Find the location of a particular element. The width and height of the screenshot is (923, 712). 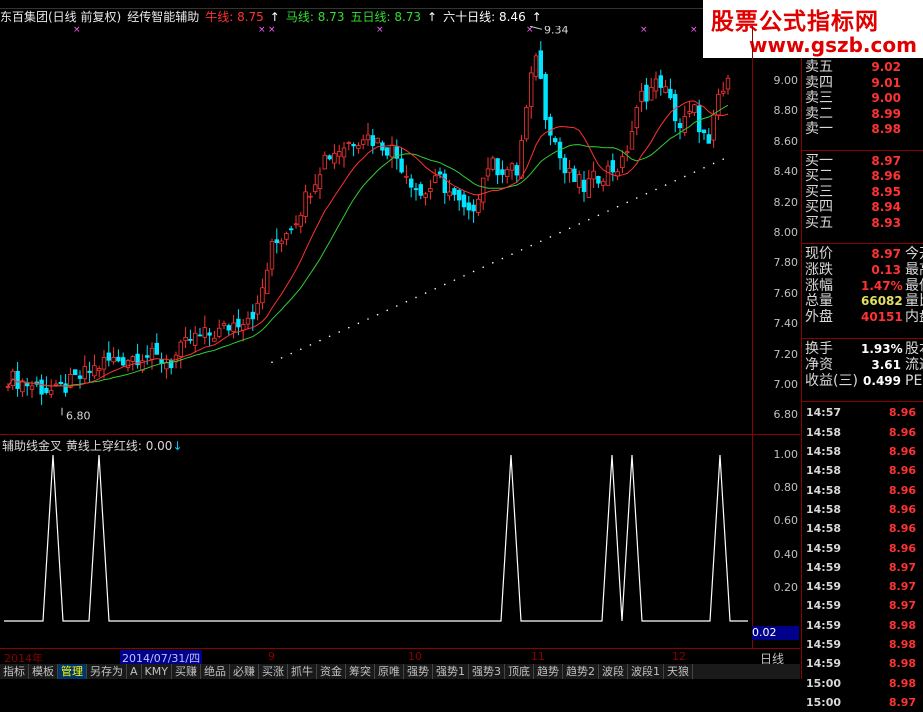

buy-order: 买五 8.93 is located at coordinates (863, 223).